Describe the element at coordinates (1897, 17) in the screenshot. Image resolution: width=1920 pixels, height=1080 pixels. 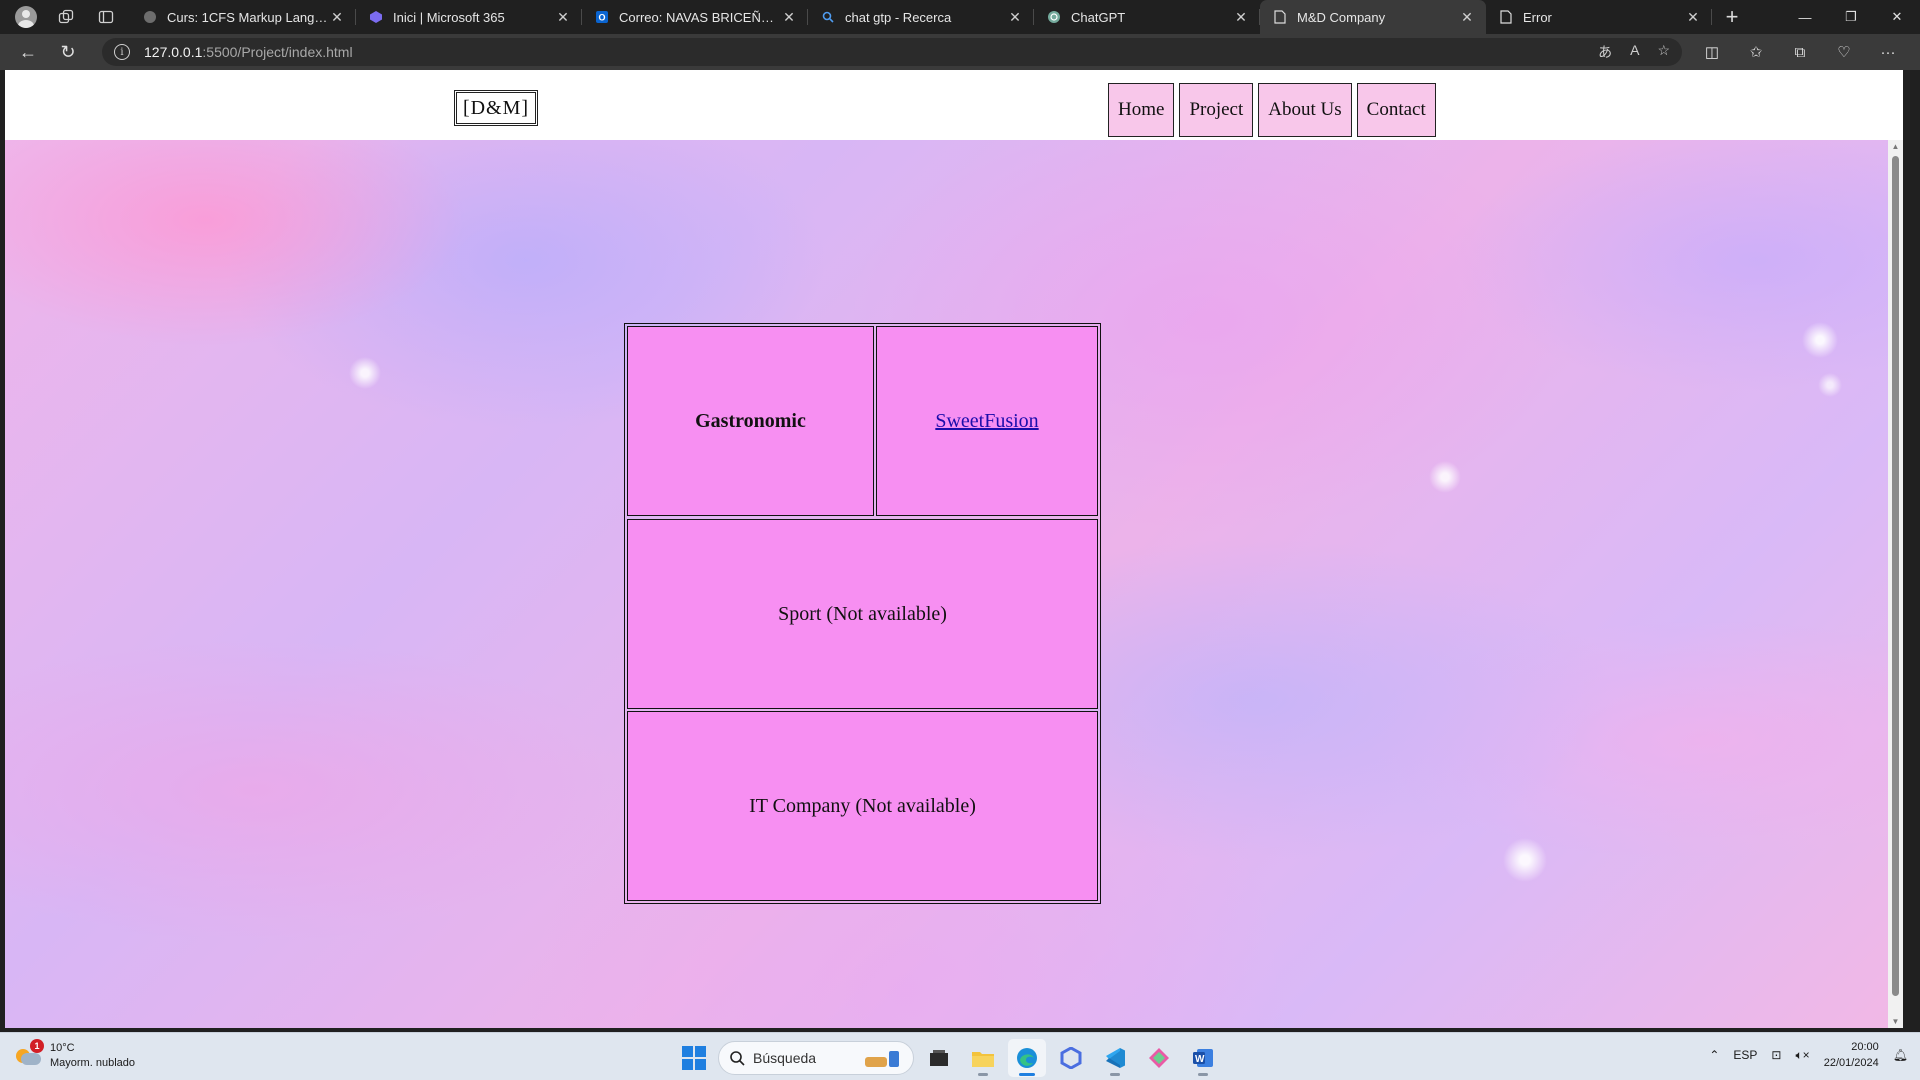
I see `close-window-button: ✕` at that location.